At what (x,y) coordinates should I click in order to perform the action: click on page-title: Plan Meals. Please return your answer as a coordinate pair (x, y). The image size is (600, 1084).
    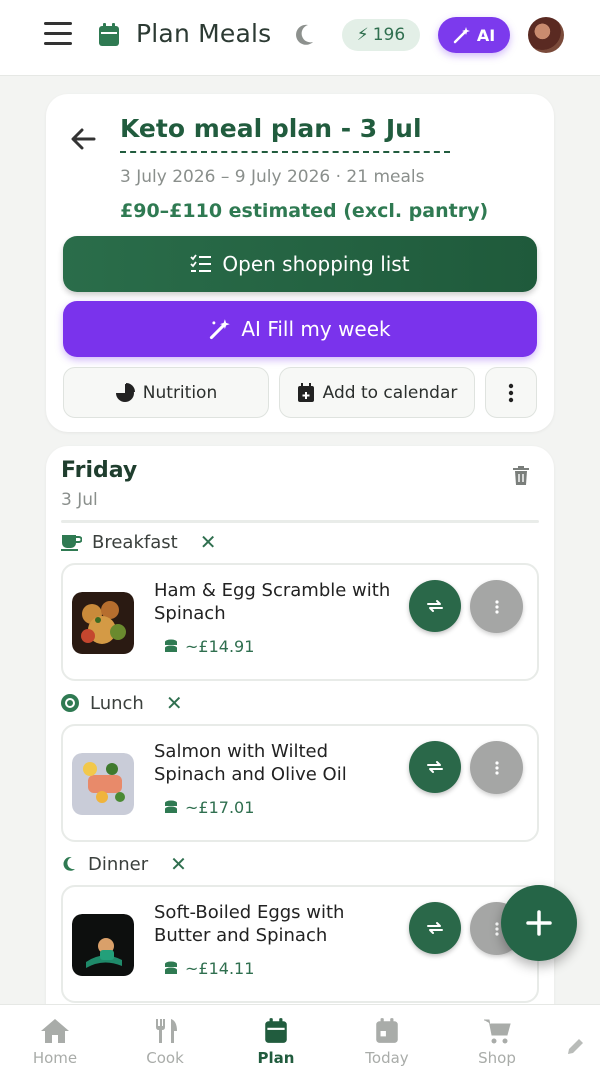
    Looking at the image, I should click on (204, 33).